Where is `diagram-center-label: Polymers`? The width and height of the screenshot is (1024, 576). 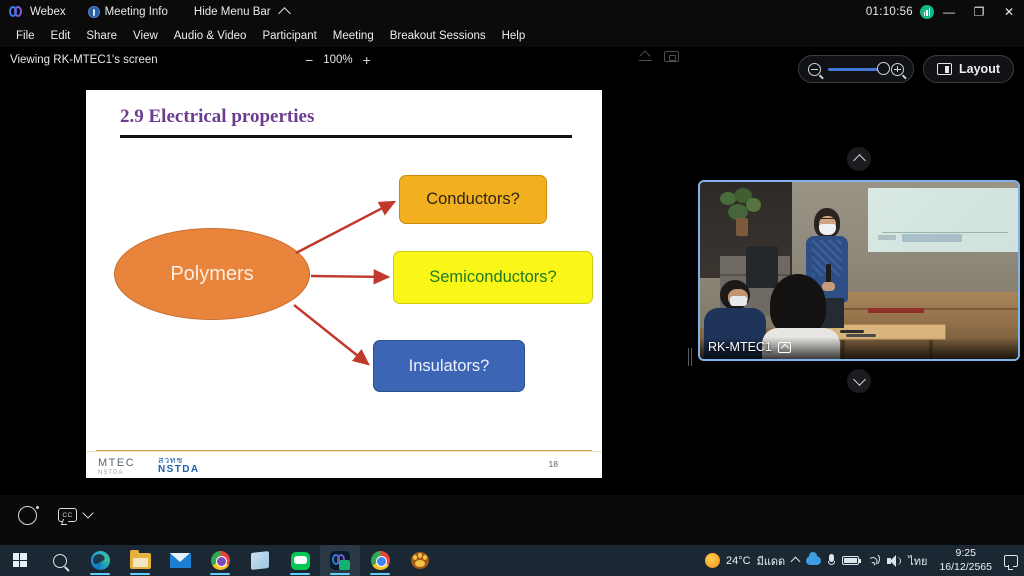
diagram-center-label: Polymers is located at coordinates (212, 273).